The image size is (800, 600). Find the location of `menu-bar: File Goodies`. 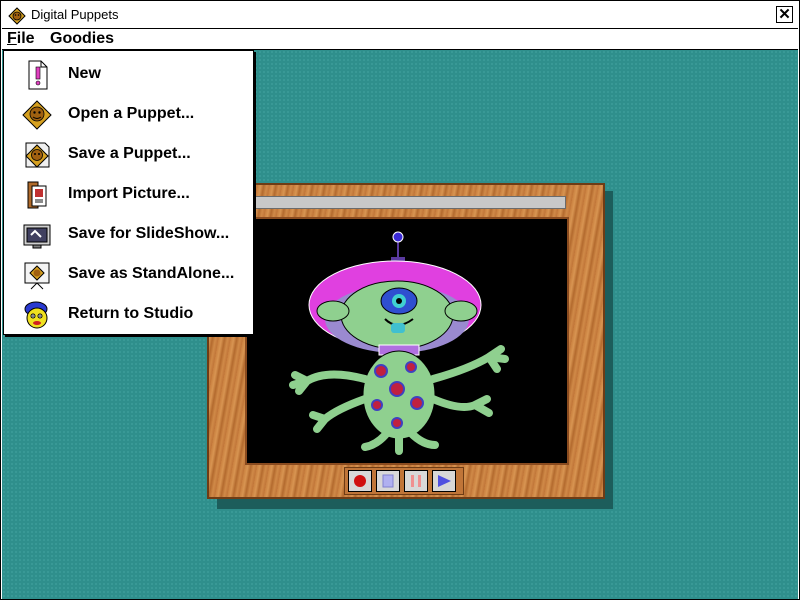

menu-bar: File Goodies is located at coordinates (400, 39).